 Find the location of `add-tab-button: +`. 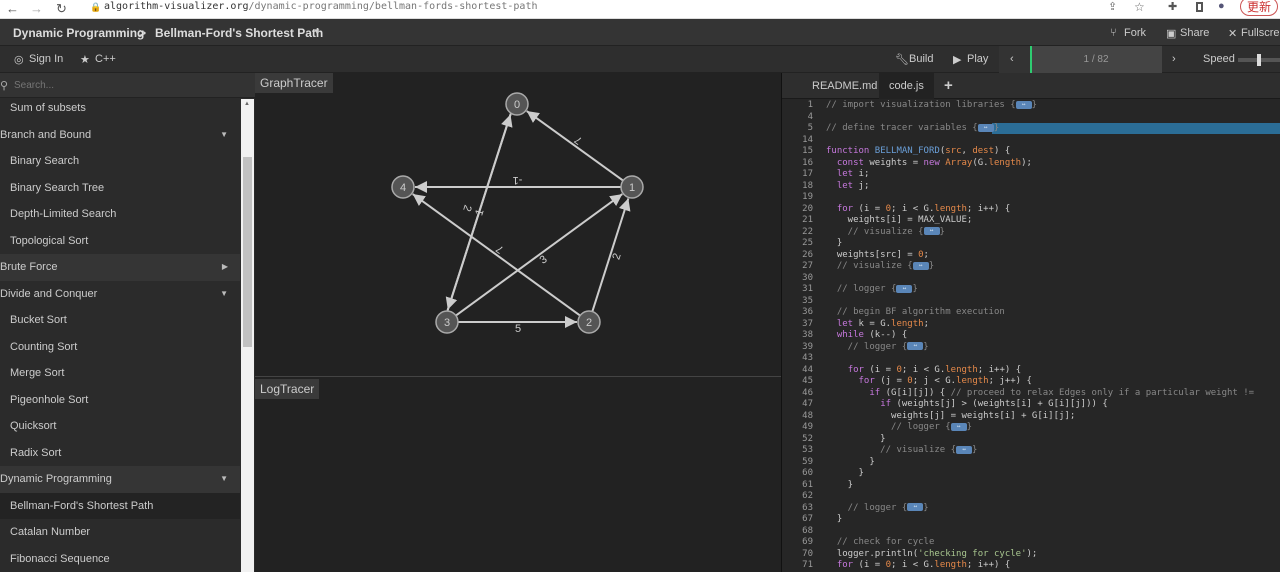

add-tab-button: + is located at coordinates (948, 86).